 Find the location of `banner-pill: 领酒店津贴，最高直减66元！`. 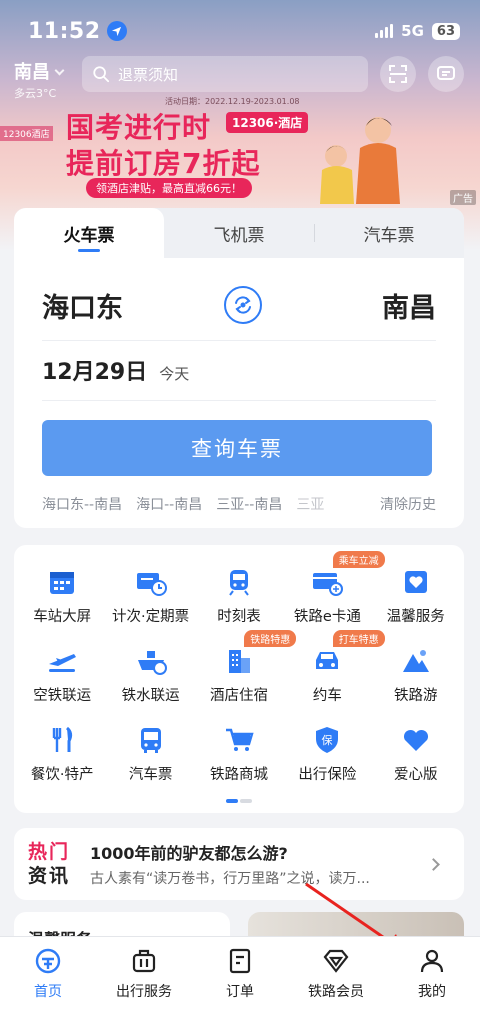

banner-pill: 领酒店津贴，最高直减66元！ is located at coordinates (169, 188).